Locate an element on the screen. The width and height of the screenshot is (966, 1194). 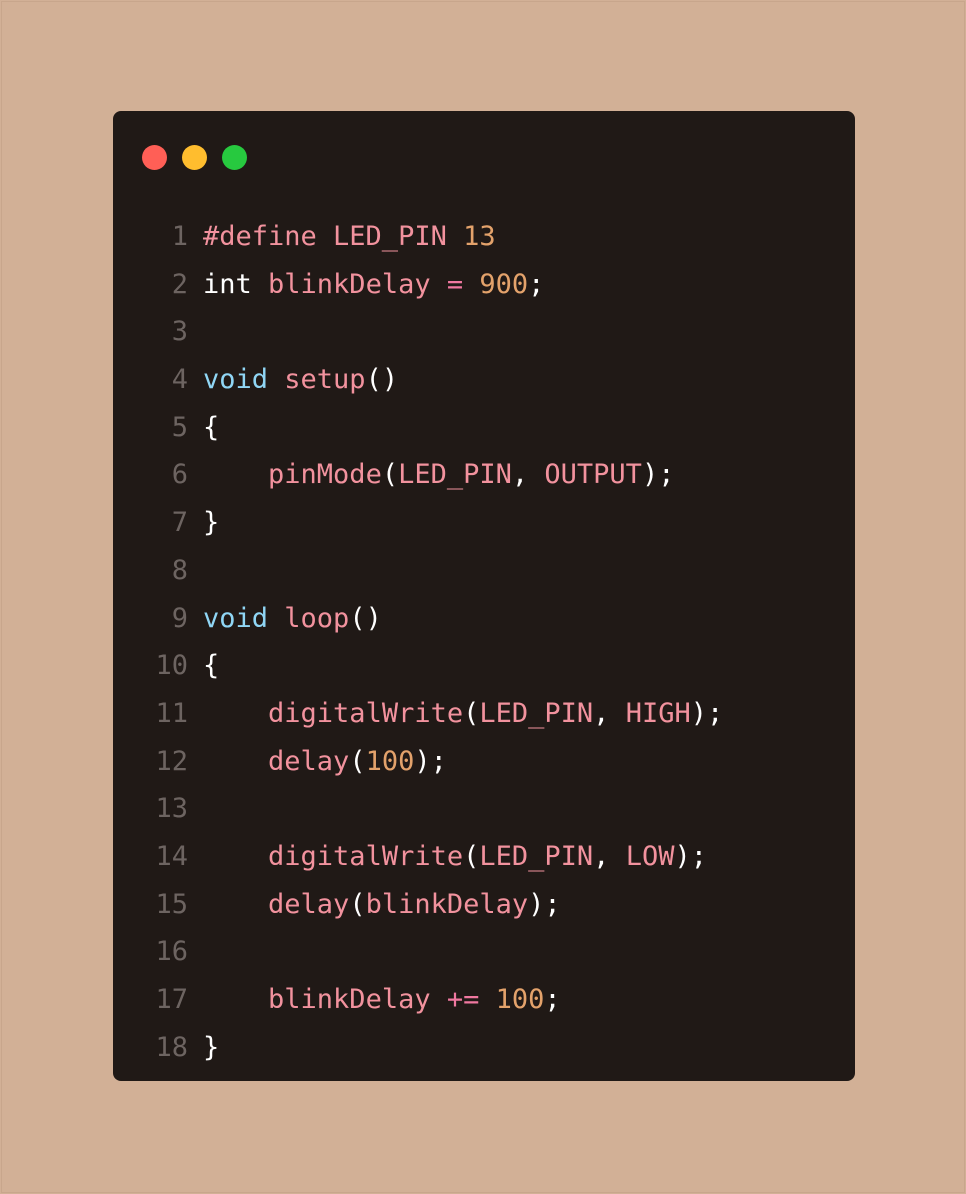
line-content: void loop() is located at coordinates (285, 619).